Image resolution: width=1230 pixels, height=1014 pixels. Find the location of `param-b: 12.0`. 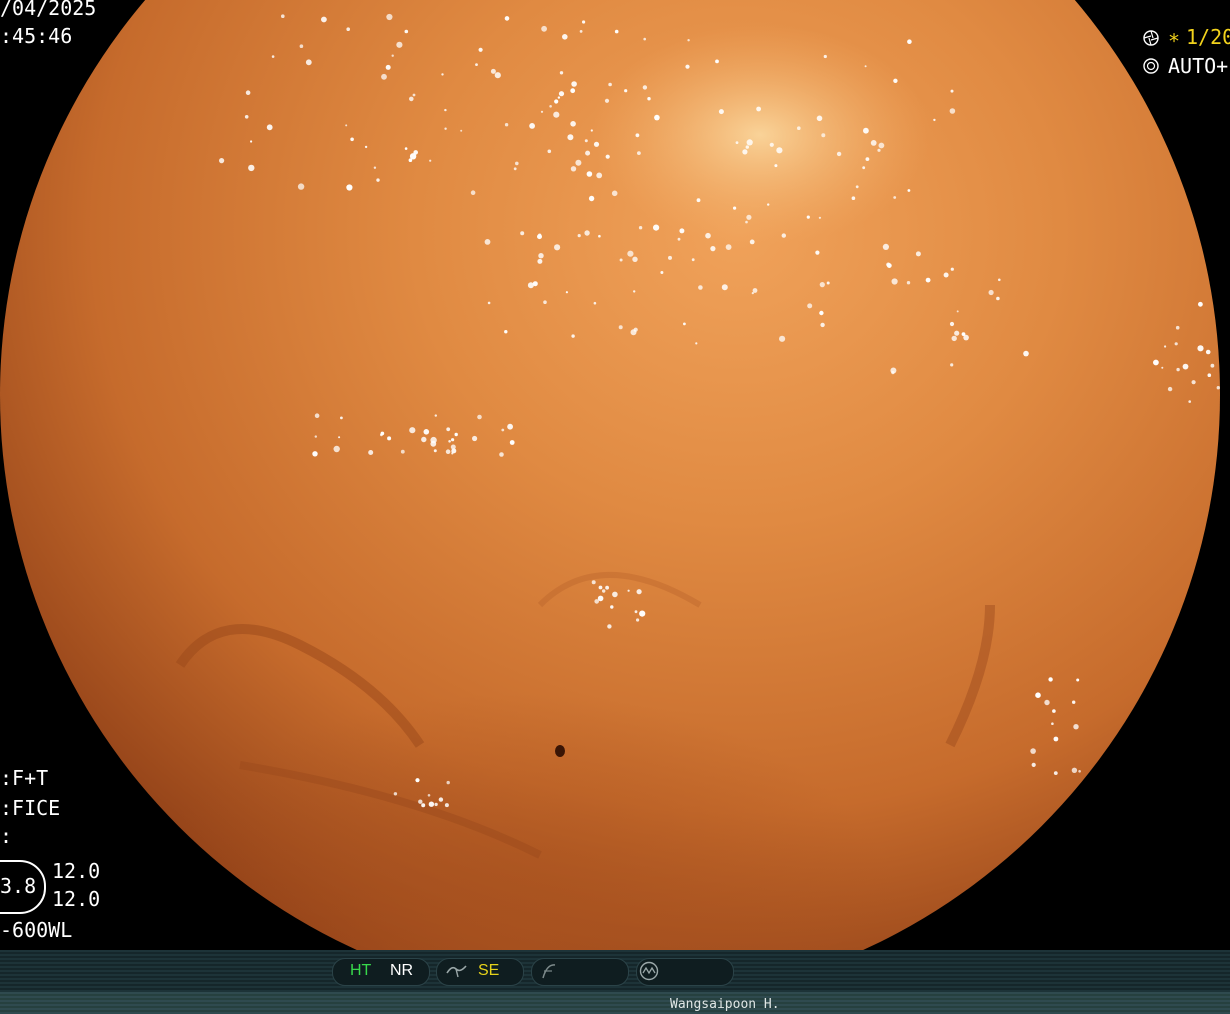

param-b: 12.0 is located at coordinates (76, 899).